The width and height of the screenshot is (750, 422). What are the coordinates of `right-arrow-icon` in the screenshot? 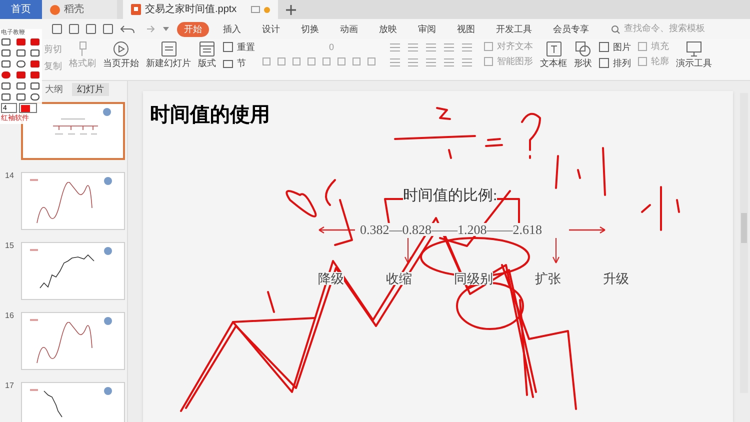 It's located at (587, 230).